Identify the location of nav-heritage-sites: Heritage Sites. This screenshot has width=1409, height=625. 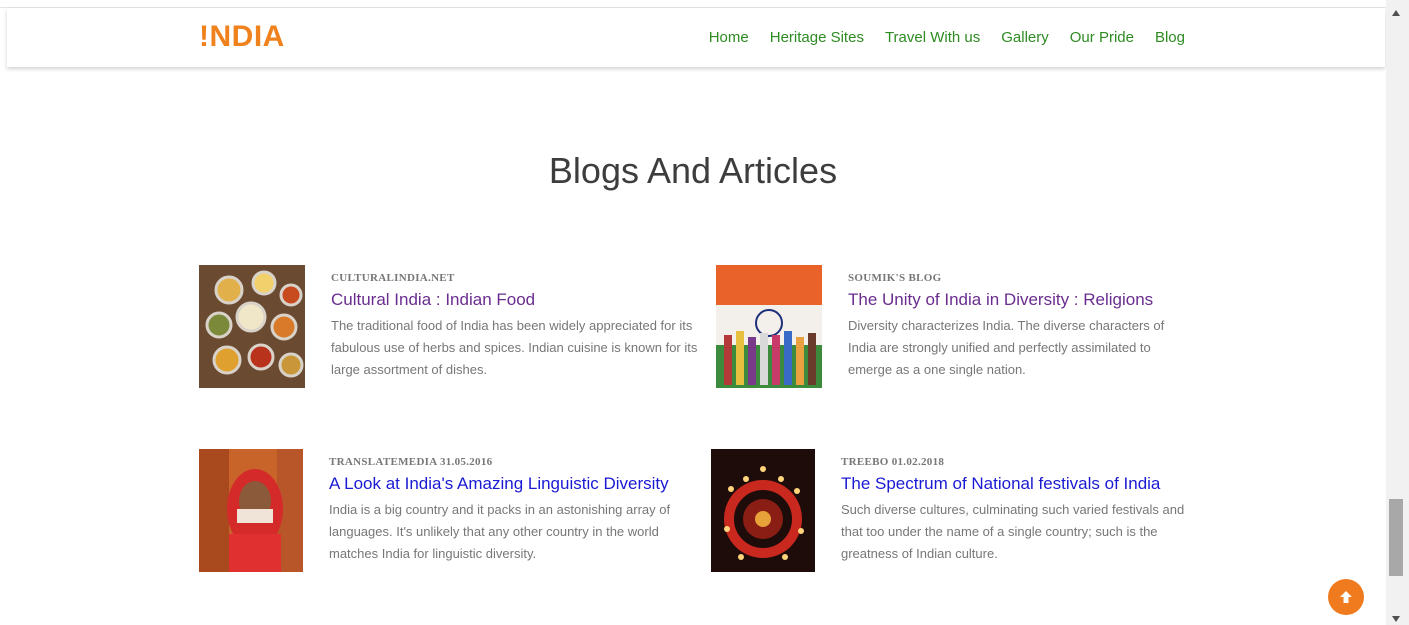
(817, 37).